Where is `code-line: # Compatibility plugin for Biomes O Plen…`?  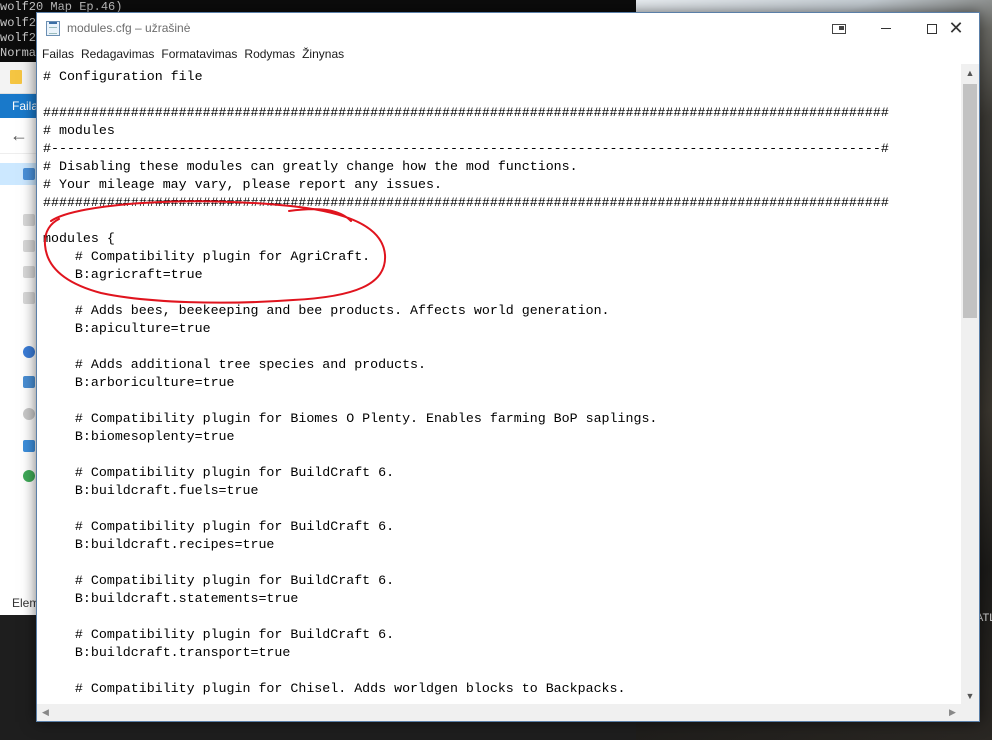
code-line: # Compatibility plugin for Biomes O Plen… is located at coordinates (350, 418).